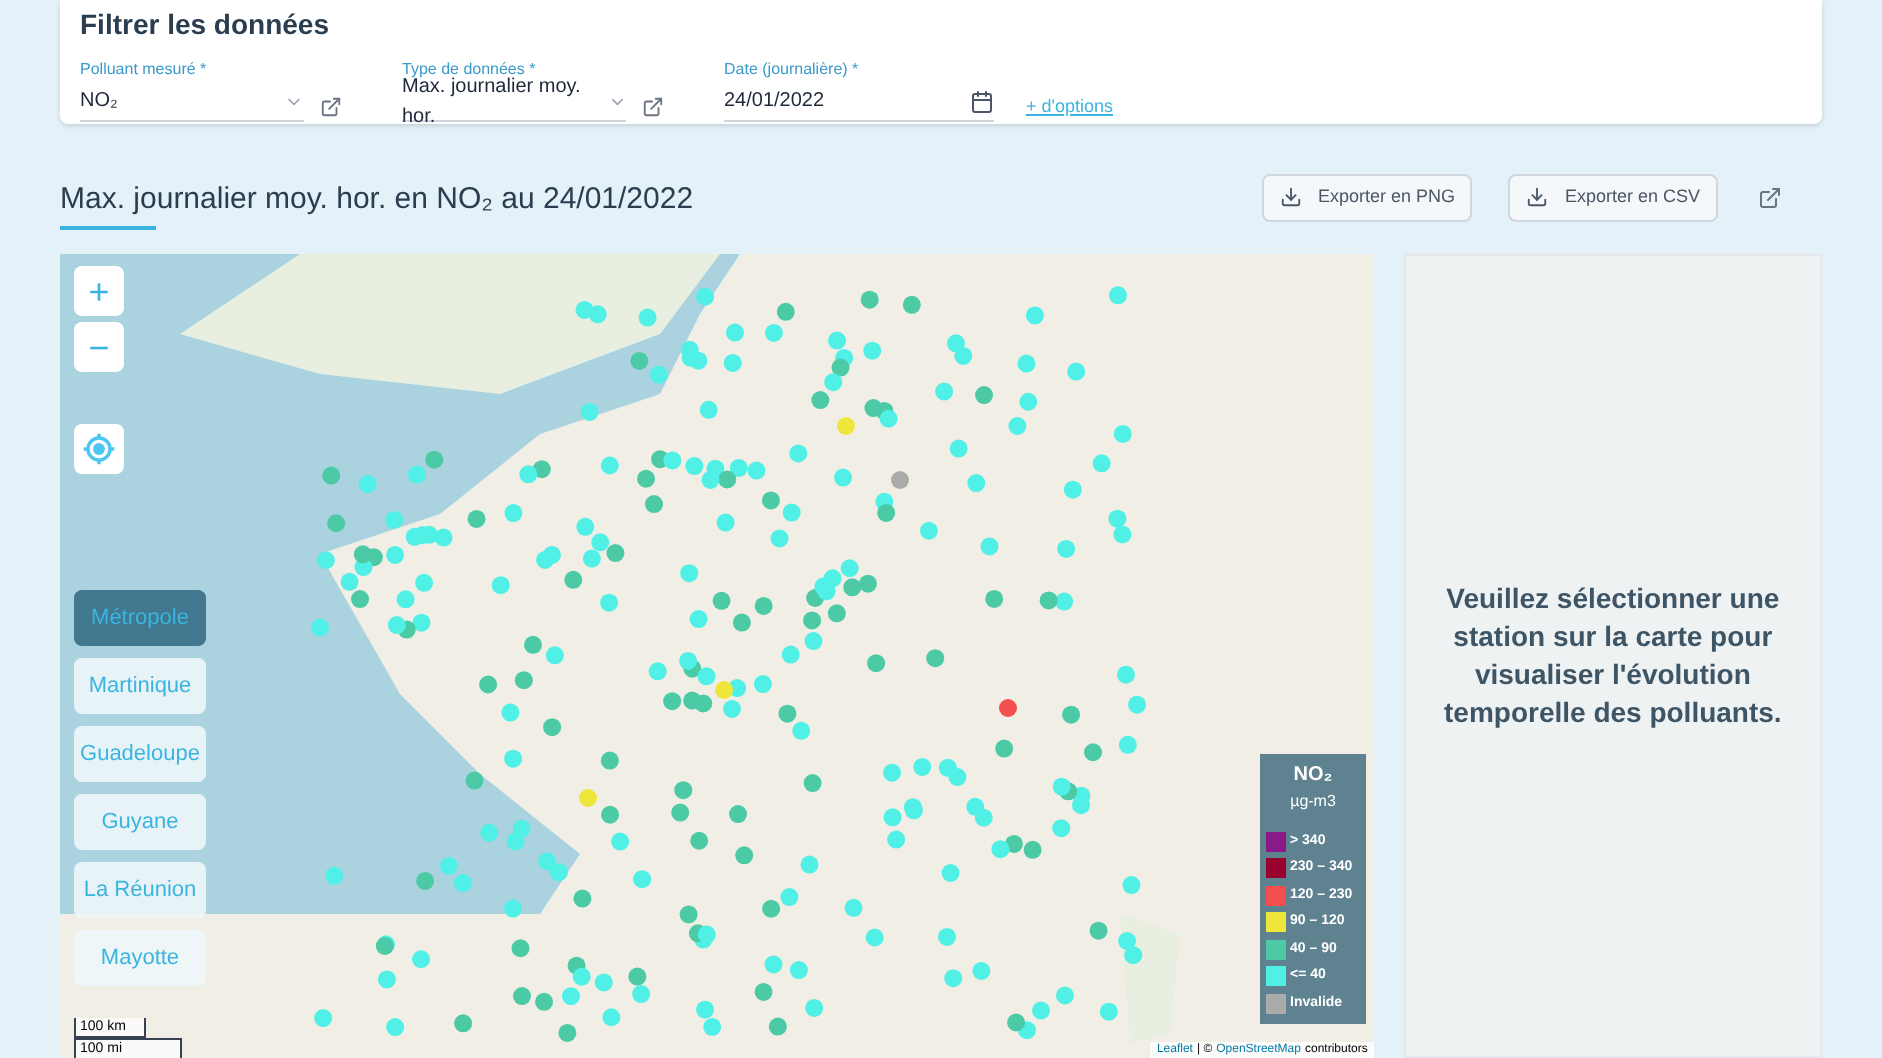 The image size is (1882, 1058). I want to click on field-label: Type de données *, so click(470, 68).